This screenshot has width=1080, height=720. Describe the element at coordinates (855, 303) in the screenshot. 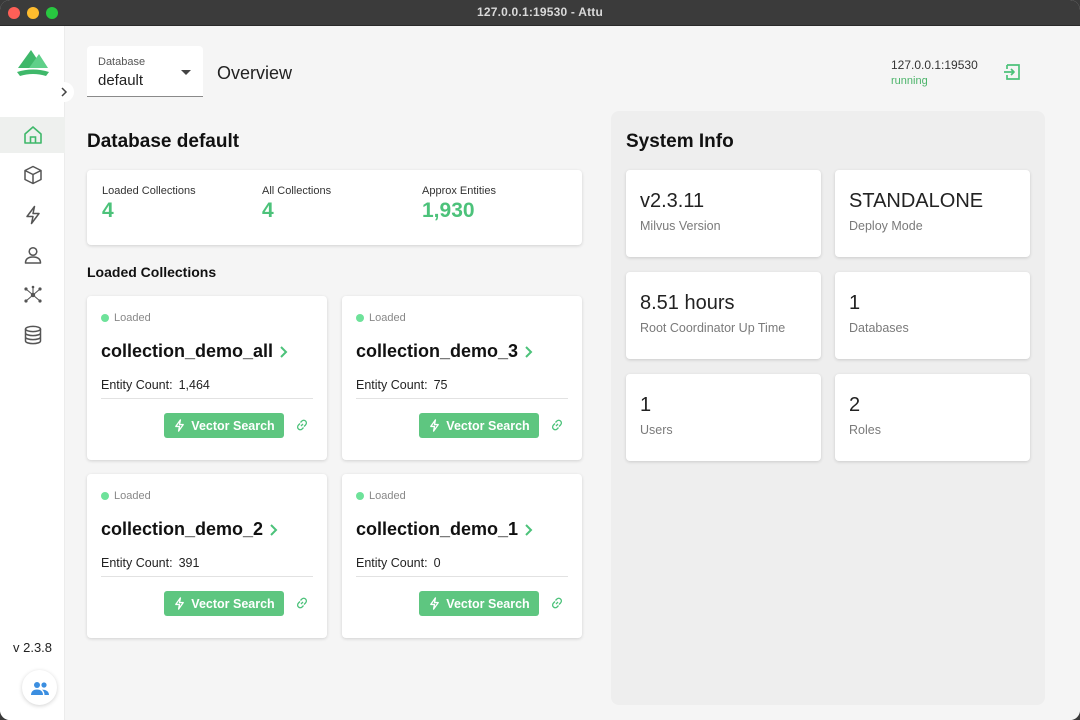

I see `info-card-value: 1` at that location.